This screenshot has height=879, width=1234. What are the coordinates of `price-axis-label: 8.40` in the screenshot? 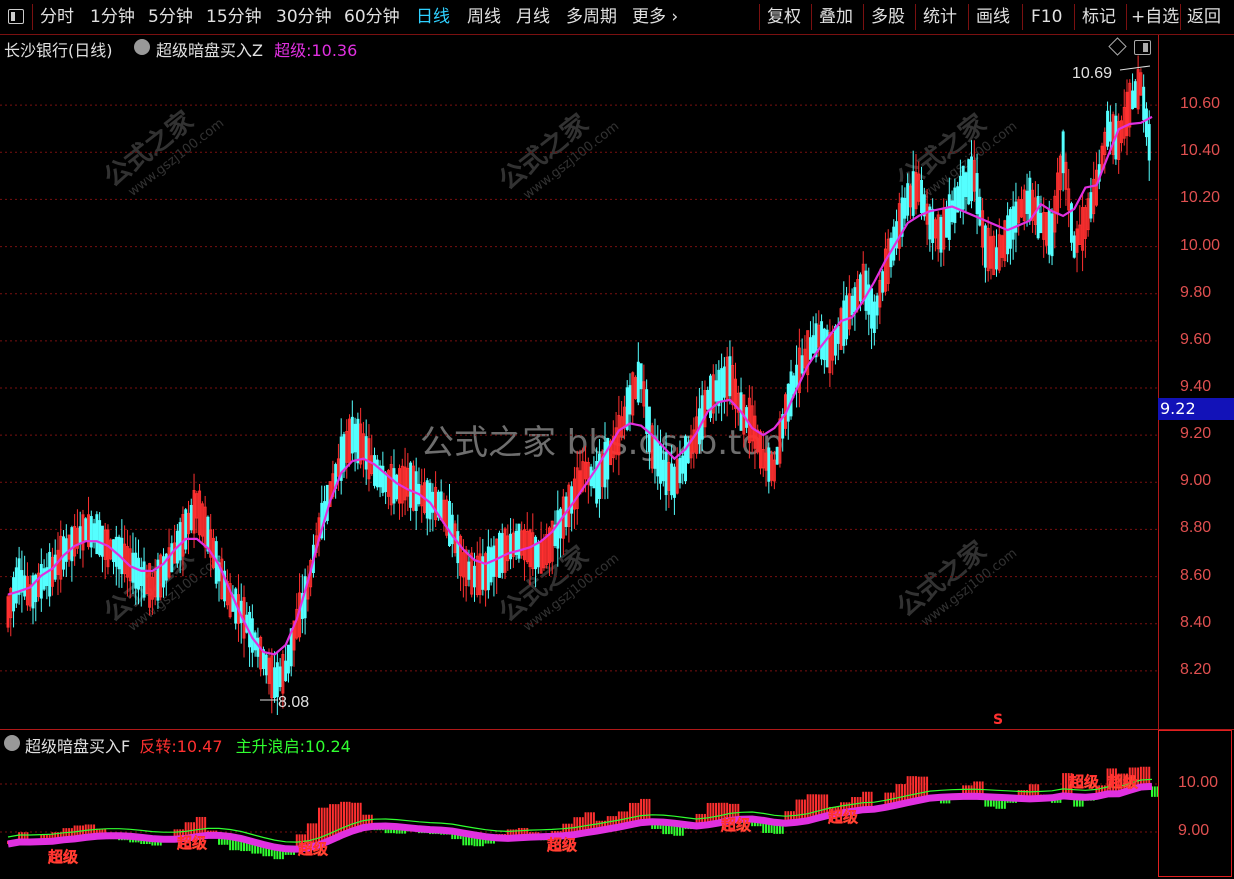 It's located at (1196, 622).